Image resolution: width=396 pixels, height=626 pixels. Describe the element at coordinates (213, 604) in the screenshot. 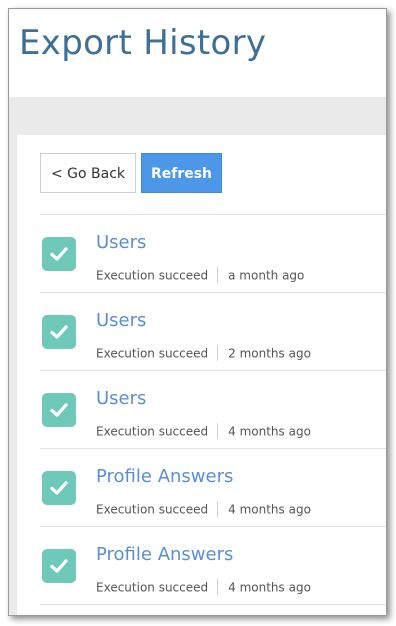

I see `divider` at that location.